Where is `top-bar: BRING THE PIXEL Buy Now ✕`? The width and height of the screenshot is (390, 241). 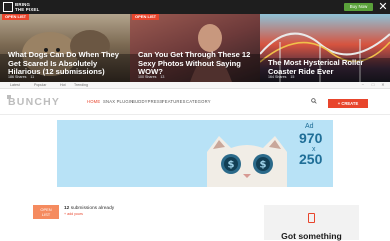
top-bar: BRING THE PIXEL Buy Now ✕ is located at coordinates (195, 7).